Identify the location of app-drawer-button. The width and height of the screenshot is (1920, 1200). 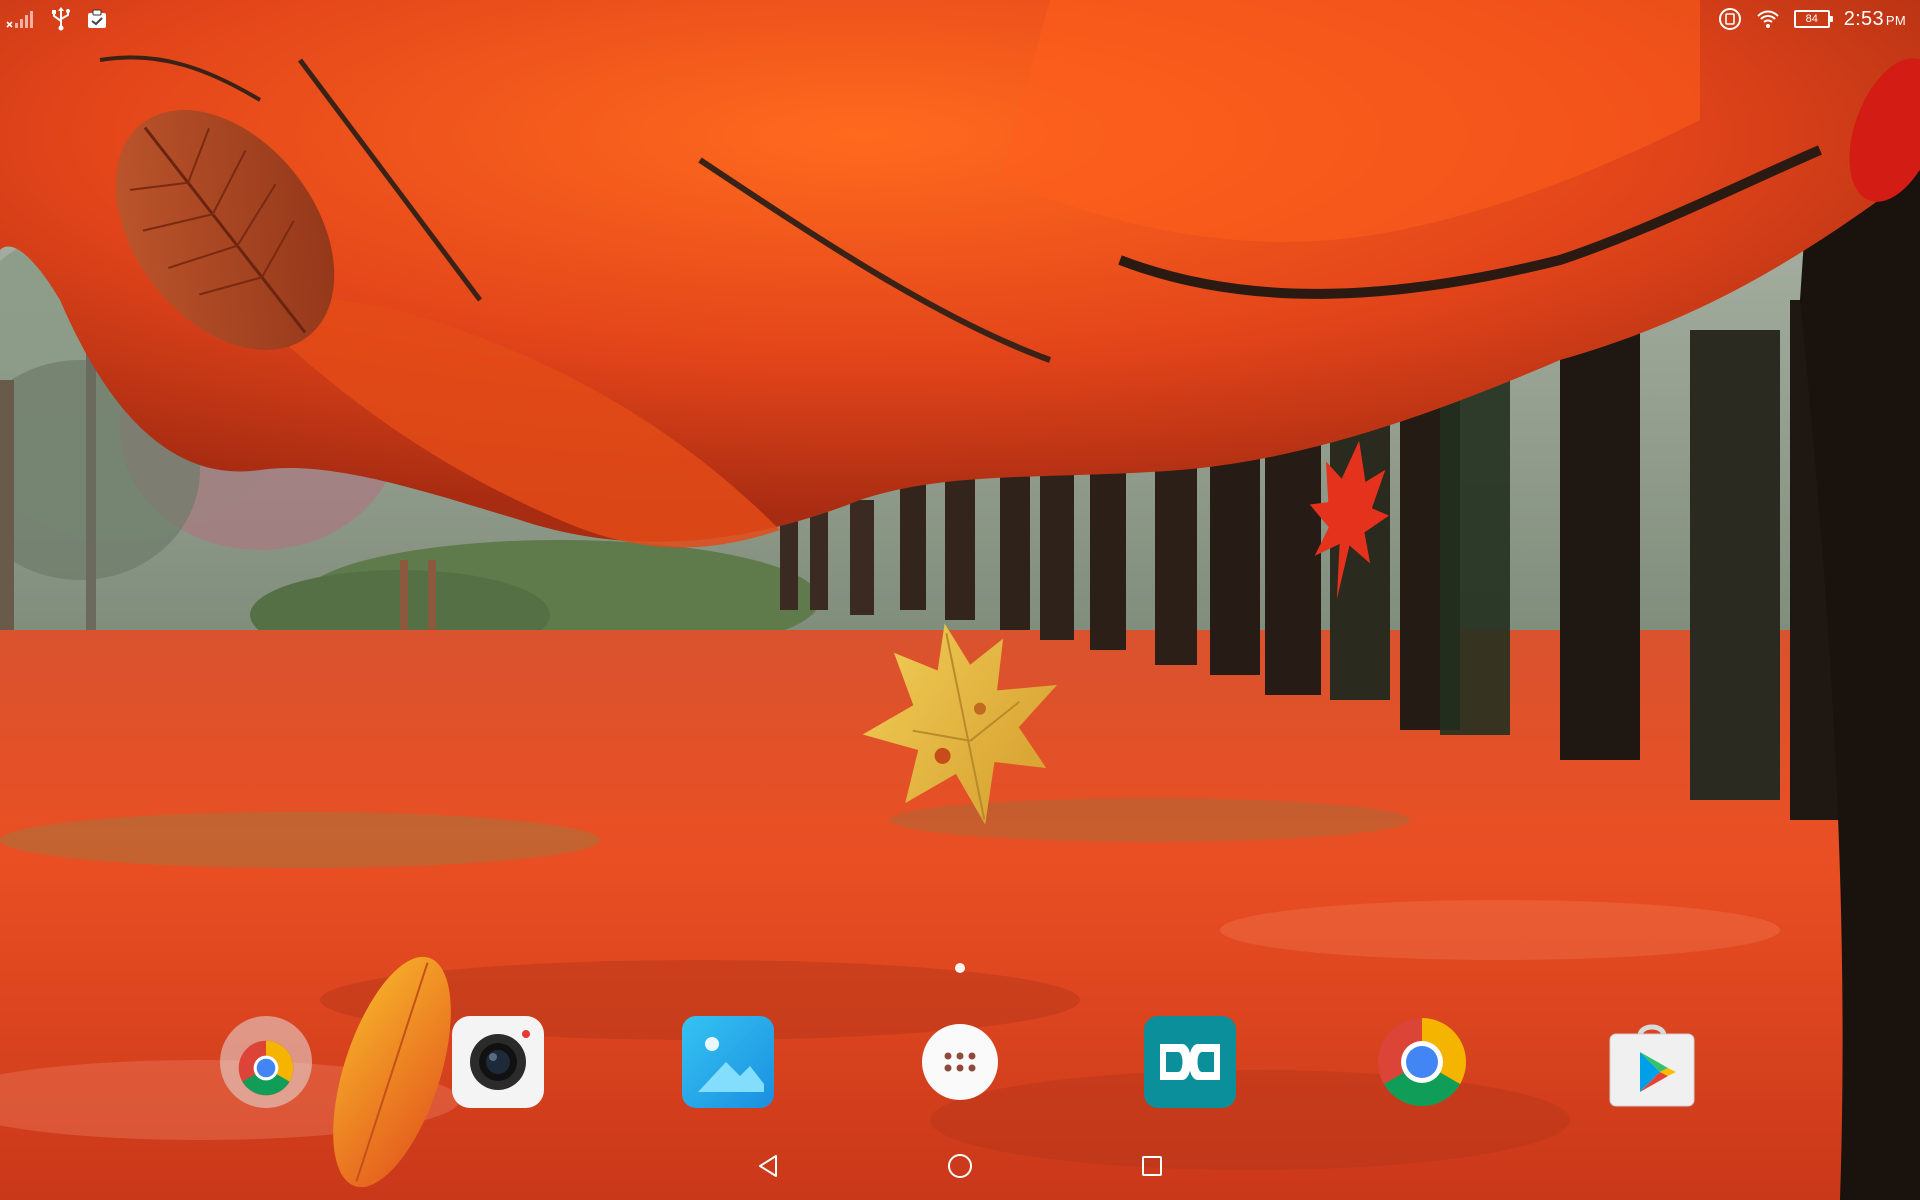
(960, 1062).